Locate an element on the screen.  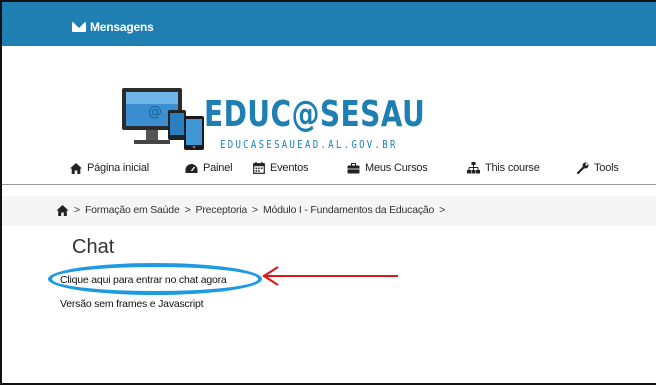
breadcrumb-item-formacao: Formação em Saúde is located at coordinates (132, 210).